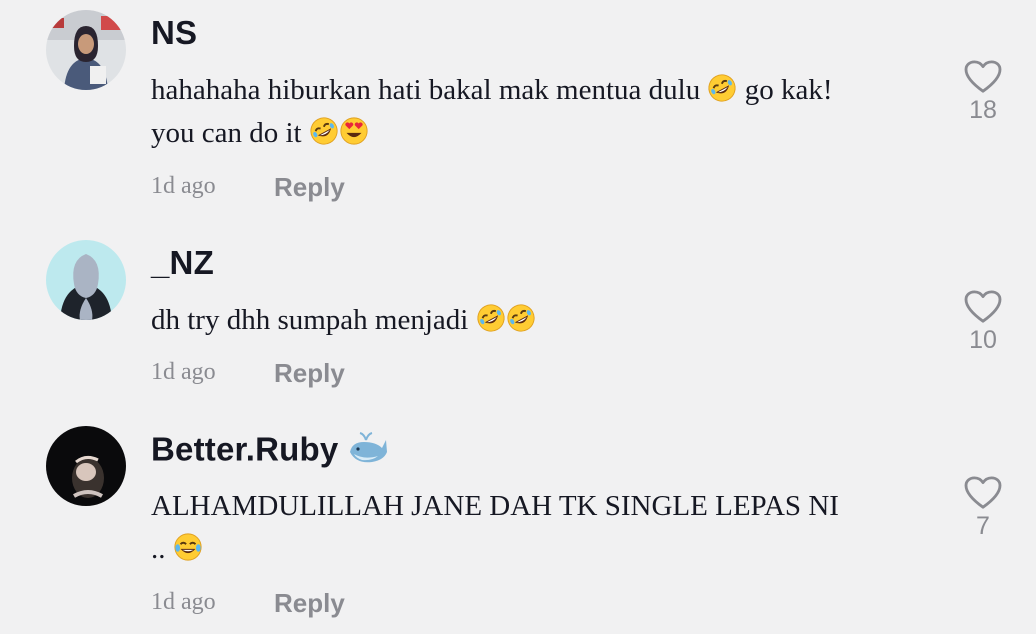 The height and width of the screenshot is (634, 1036). I want to click on joy-emoji-icon, so click(188, 547).